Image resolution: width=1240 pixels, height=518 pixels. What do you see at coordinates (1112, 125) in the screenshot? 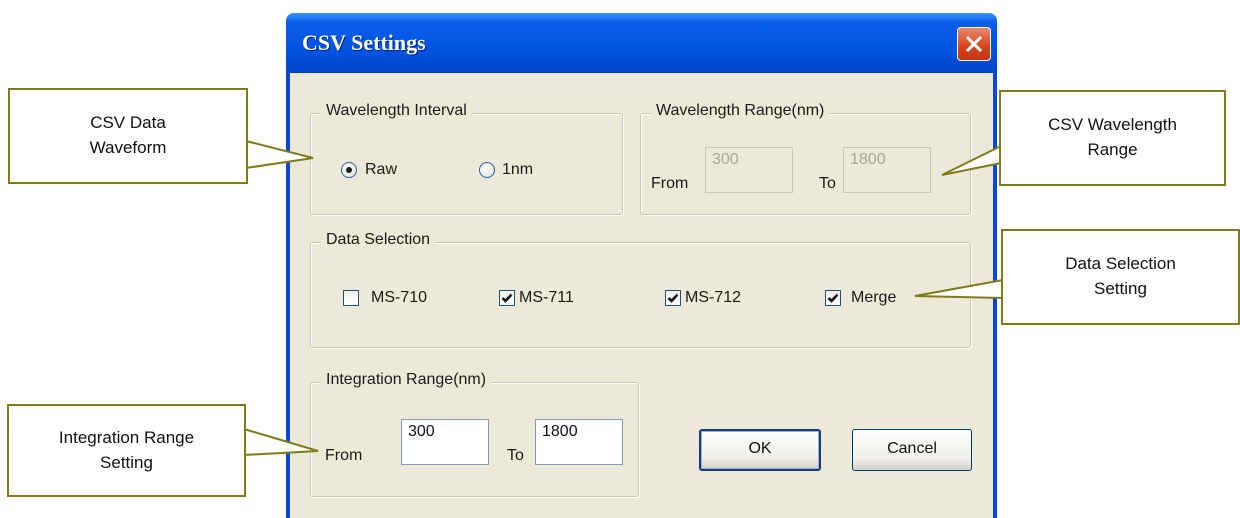
I see `callout-line: CSV Wavelength` at bounding box center [1112, 125].